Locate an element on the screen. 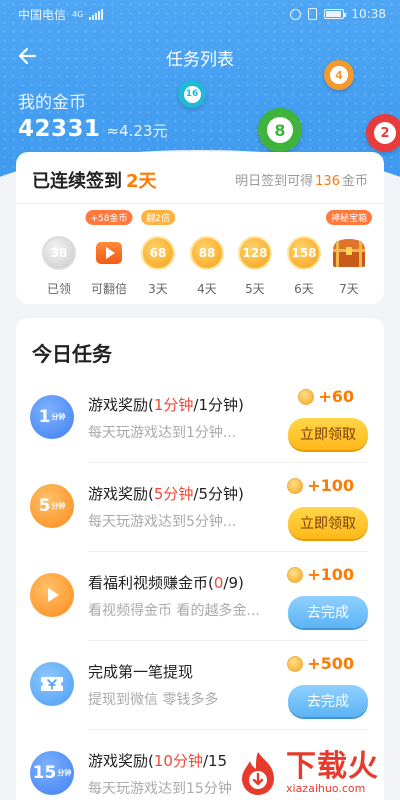 The image size is (400, 800). task-title-suffix: /15 is located at coordinates (215, 761).